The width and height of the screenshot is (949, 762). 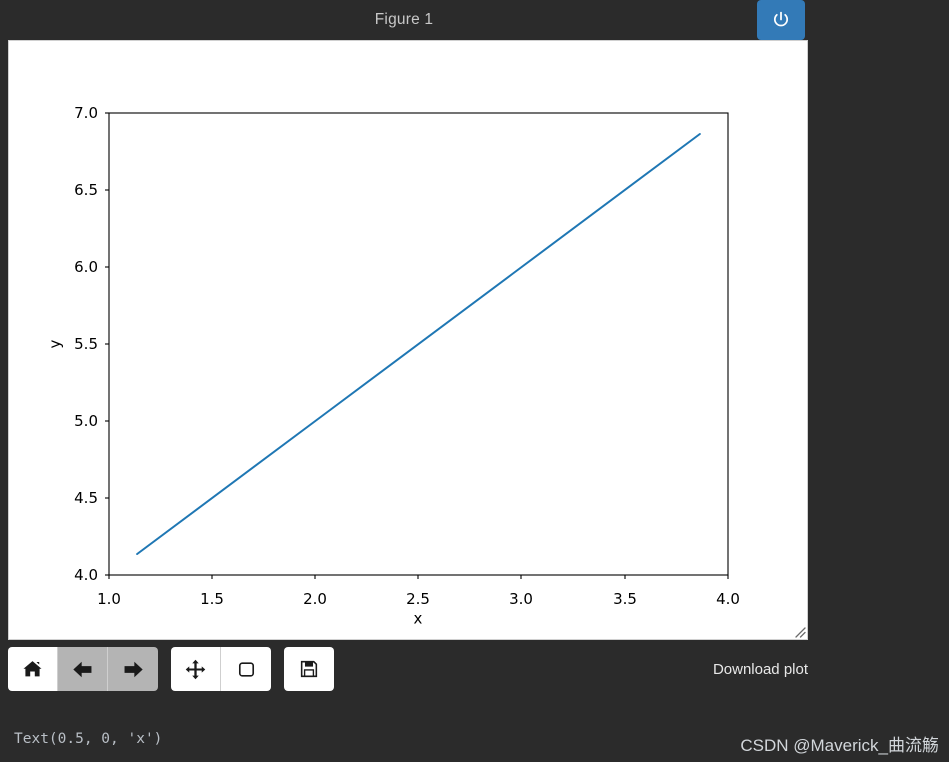 I want to click on canvas-resize-handle, so click(x=799, y=631).